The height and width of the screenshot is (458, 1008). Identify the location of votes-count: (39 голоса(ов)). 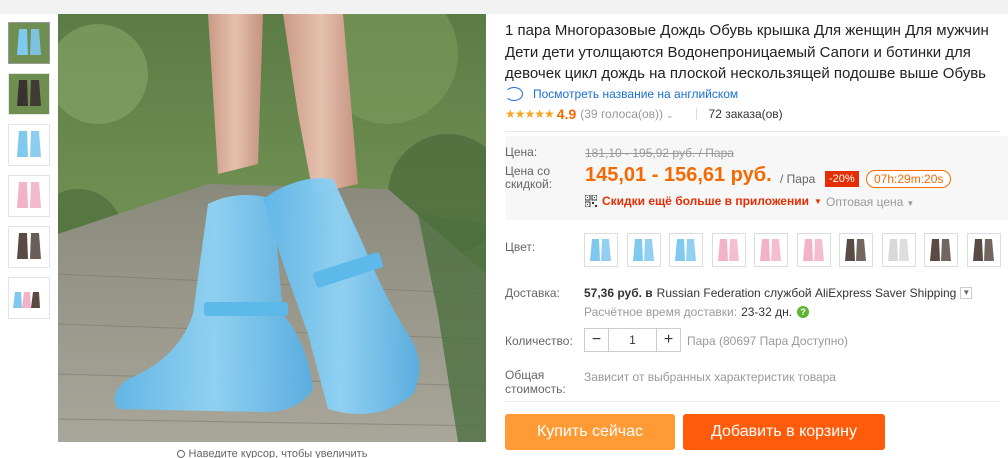
(621, 114).